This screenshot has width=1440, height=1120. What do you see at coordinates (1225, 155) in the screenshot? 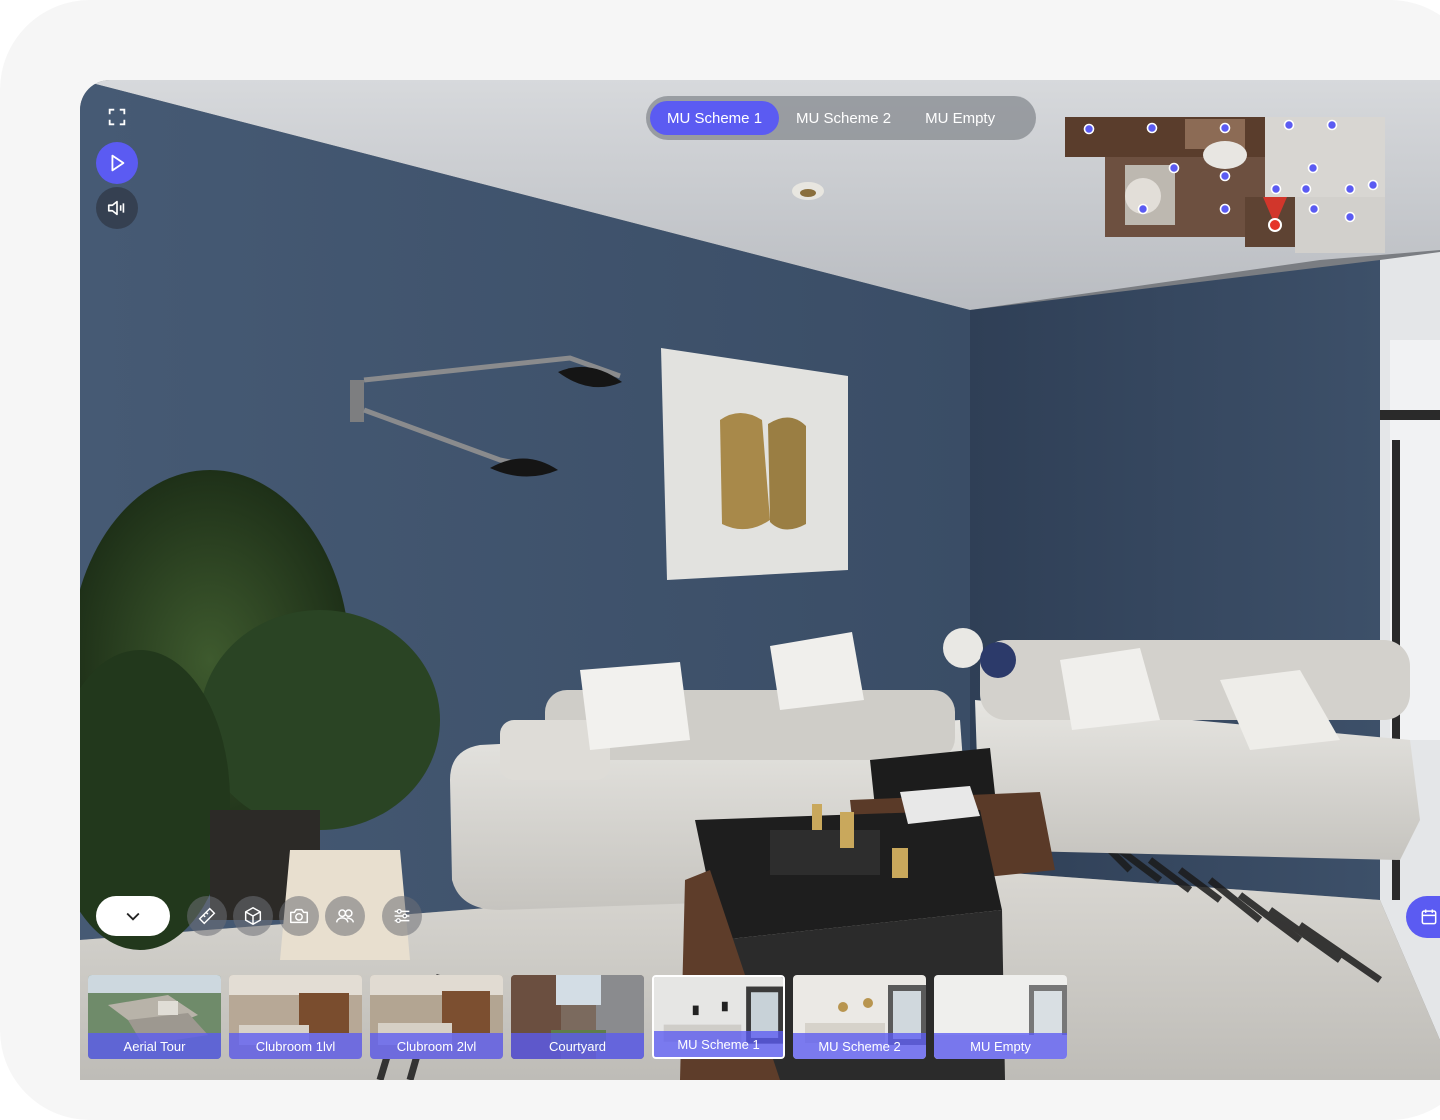
I see `minimap-table` at bounding box center [1225, 155].